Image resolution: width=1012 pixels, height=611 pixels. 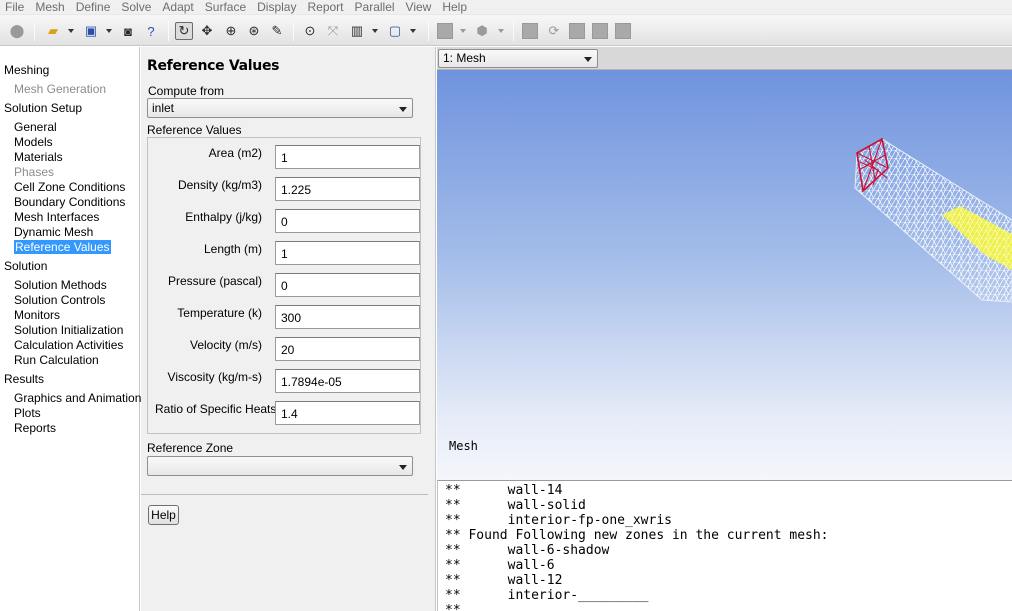 What do you see at coordinates (194, 130) in the screenshot?
I see `reference-values-group-label: Reference Values` at bounding box center [194, 130].